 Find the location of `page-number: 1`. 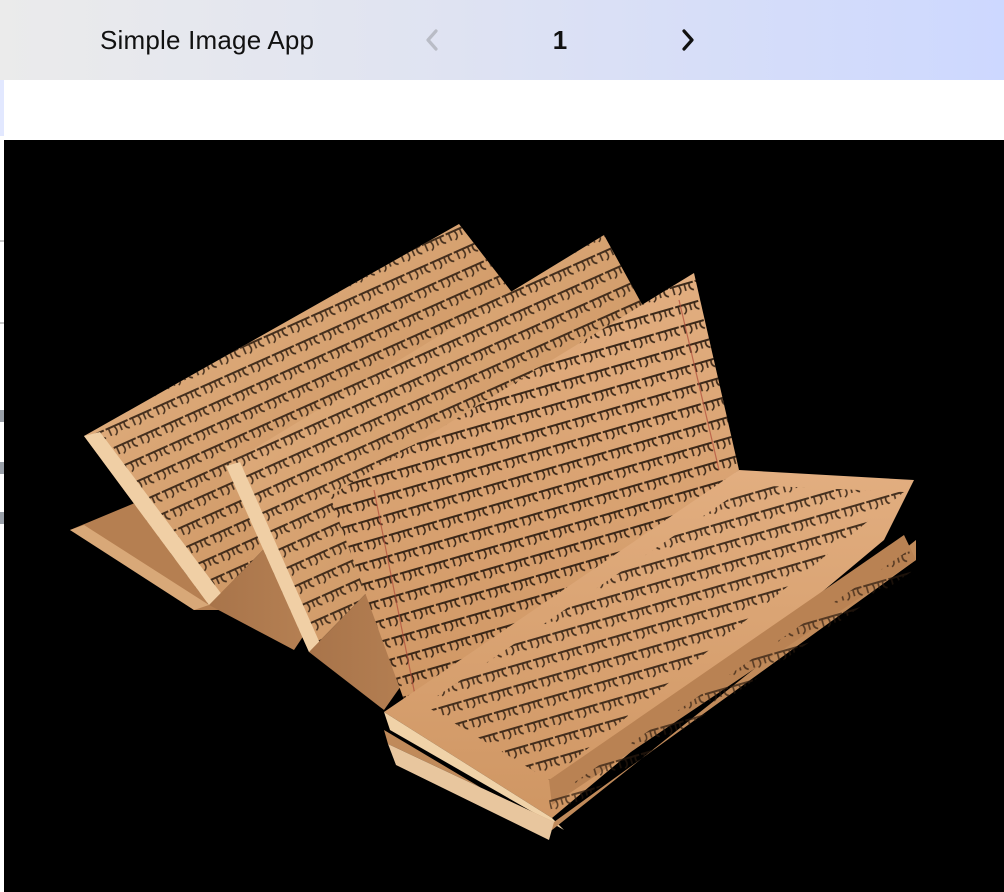

page-number: 1 is located at coordinates (560, 40).